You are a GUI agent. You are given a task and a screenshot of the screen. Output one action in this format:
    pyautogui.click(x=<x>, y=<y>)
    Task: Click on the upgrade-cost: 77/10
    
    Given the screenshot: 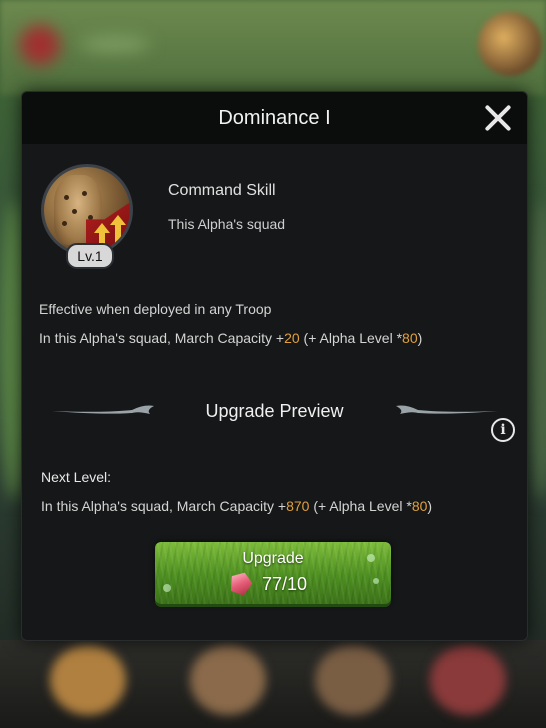 What is the action you would take?
    pyautogui.click(x=285, y=584)
    